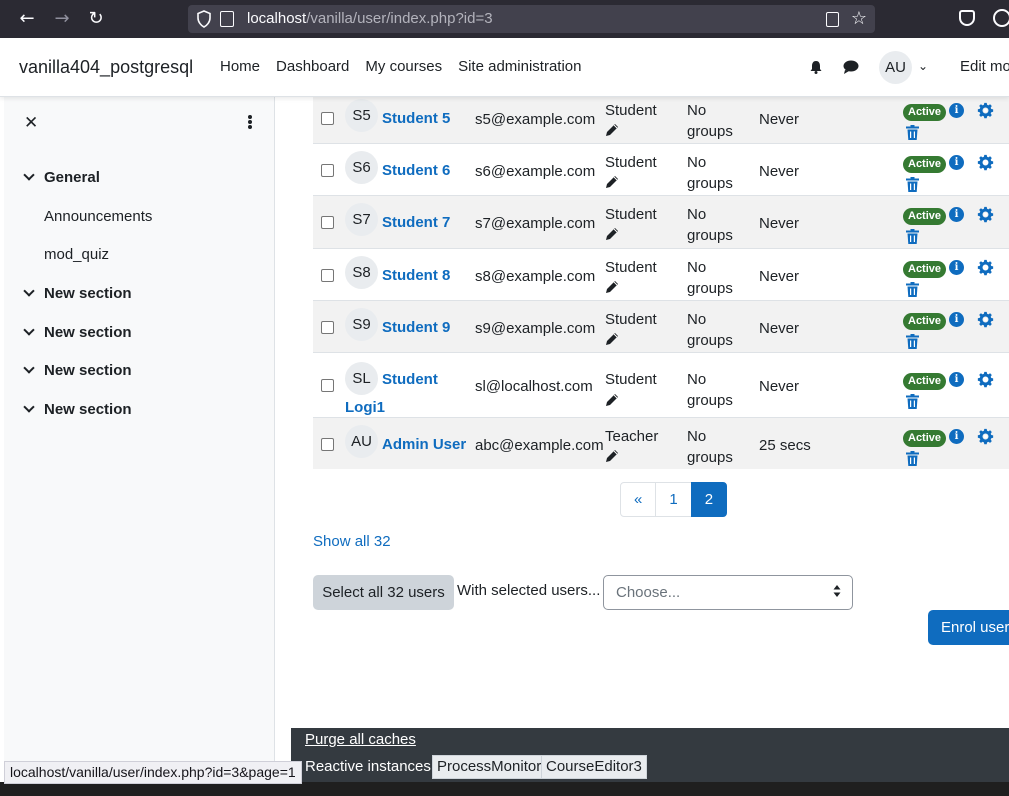  Describe the element at coordinates (62, 19) in the screenshot. I see `forward-icon: →` at that location.